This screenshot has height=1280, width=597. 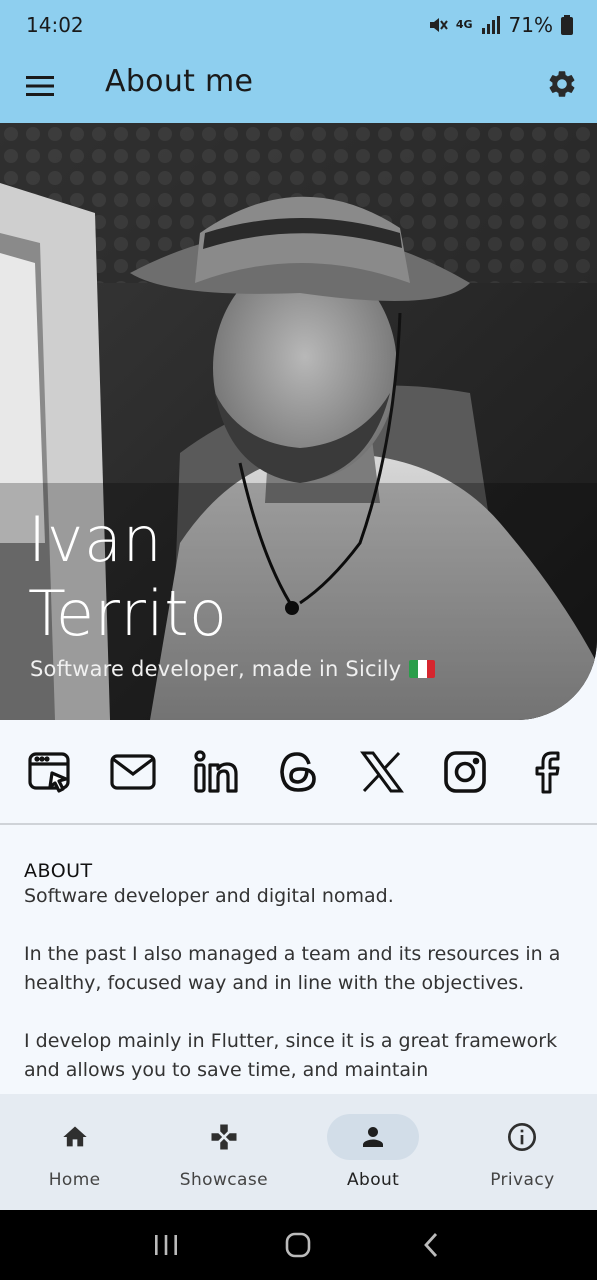 I want to click on linkedin-link, so click(x=216, y=772).